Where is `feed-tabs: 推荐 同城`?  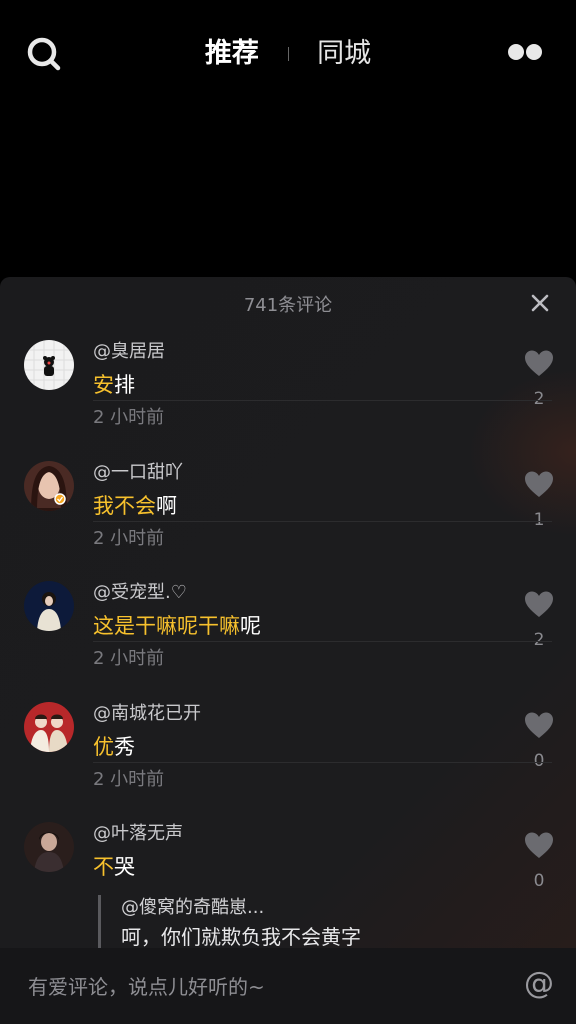 feed-tabs: 推荐 同城 is located at coordinates (288, 53).